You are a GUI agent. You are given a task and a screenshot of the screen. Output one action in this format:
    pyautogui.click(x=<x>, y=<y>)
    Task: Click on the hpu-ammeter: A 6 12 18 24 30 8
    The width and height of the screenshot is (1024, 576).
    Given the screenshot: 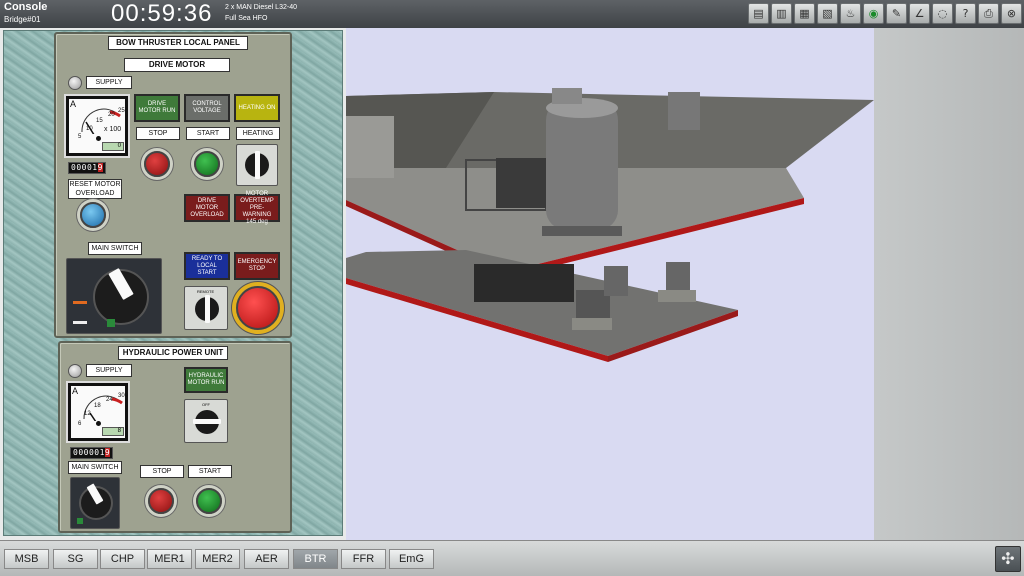 What is the action you would take?
    pyautogui.click(x=98, y=412)
    